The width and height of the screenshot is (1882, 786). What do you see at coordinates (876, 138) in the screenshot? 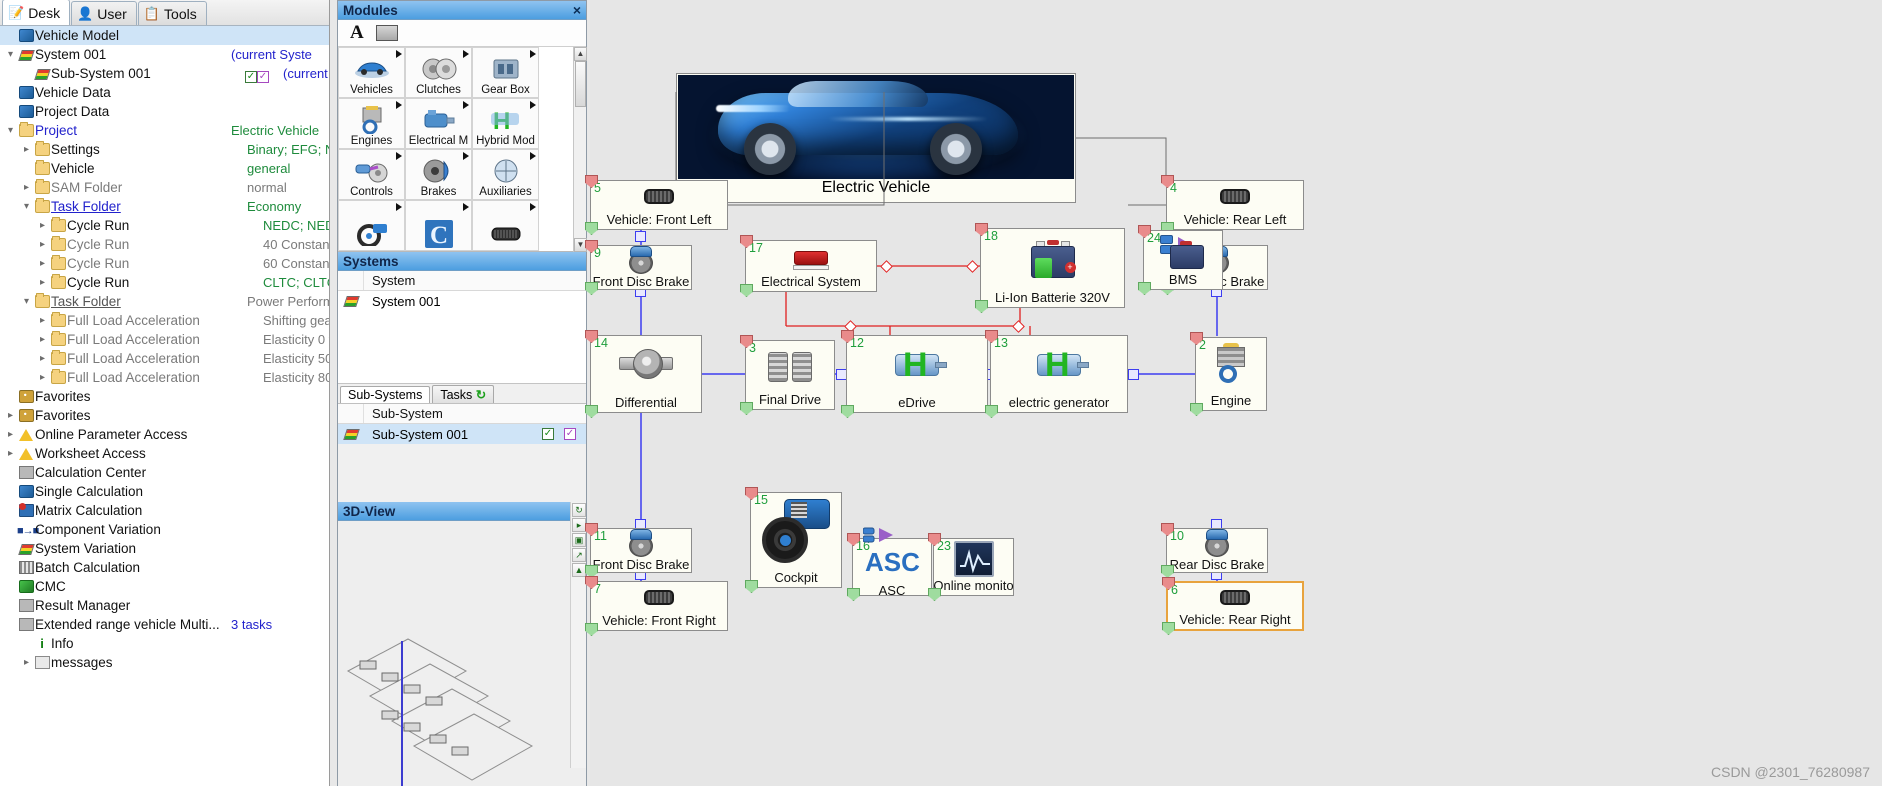
I see `electric-vehicle-hero-node: Electric Vehicle` at bounding box center [876, 138].